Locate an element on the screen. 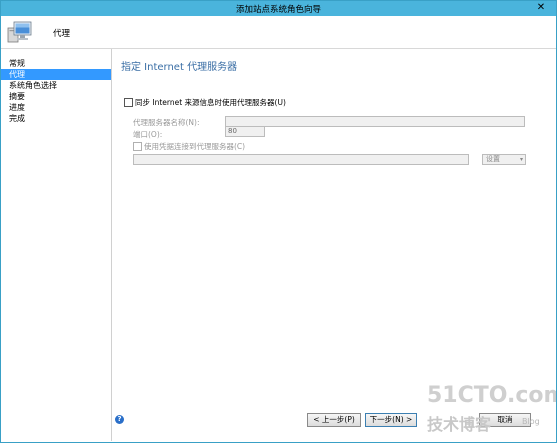 The image size is (557, 443). previous-button: < 上一步(P) is located at coordinates (334, 420).